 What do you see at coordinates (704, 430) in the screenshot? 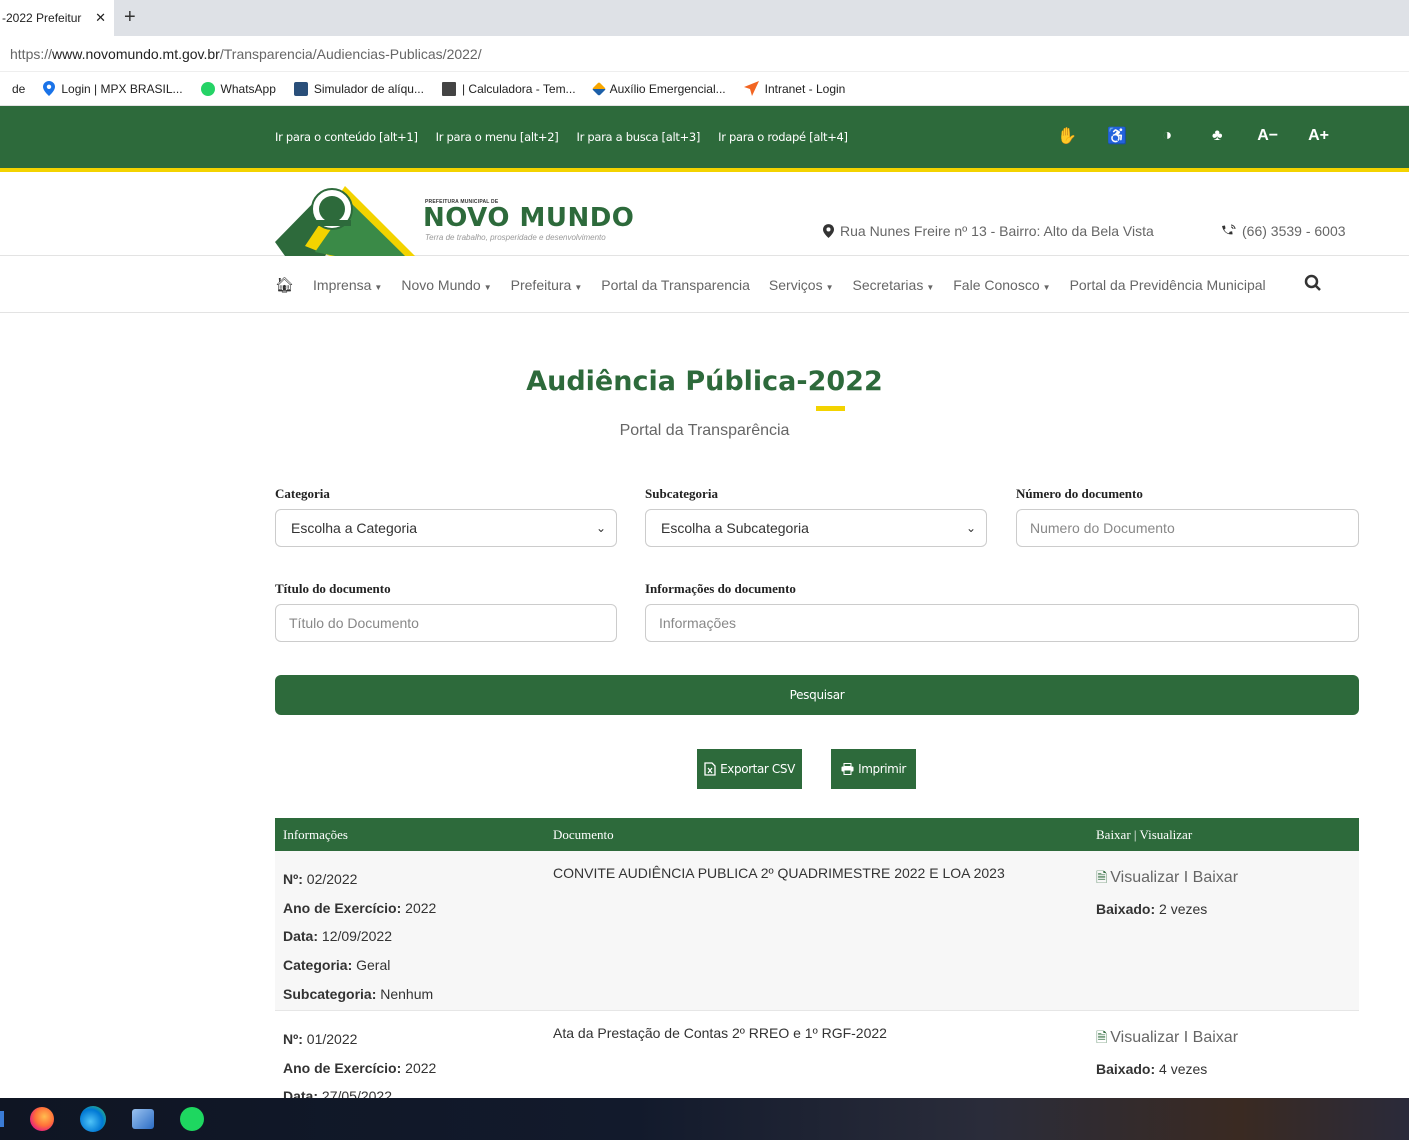
I see `page-subtitle: Portal da Transparência` at bounding box center [704, 430].